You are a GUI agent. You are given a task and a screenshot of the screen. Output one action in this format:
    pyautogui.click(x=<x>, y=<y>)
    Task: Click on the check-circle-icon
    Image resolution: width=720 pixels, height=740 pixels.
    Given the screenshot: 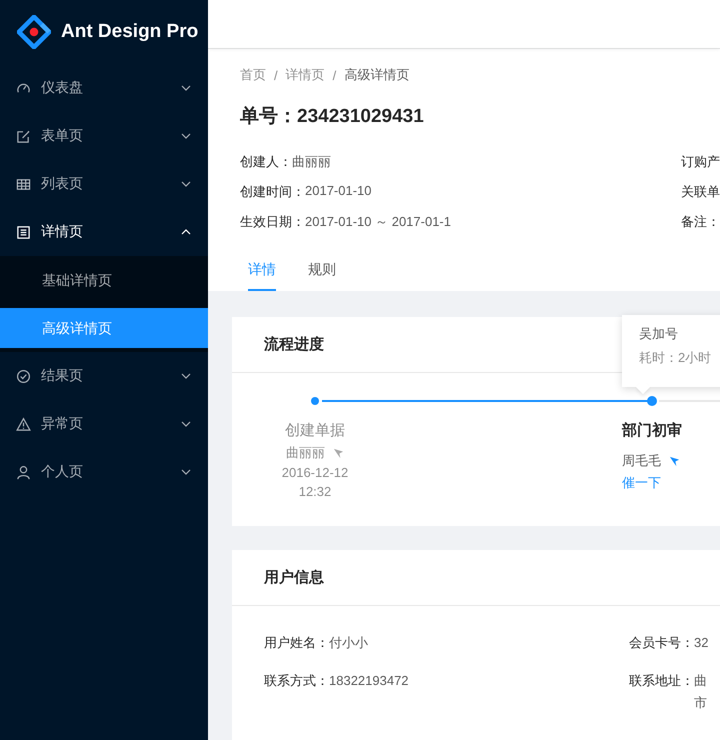 What is the action you would take?
    pyautogui.click(x=23, y=376)
    